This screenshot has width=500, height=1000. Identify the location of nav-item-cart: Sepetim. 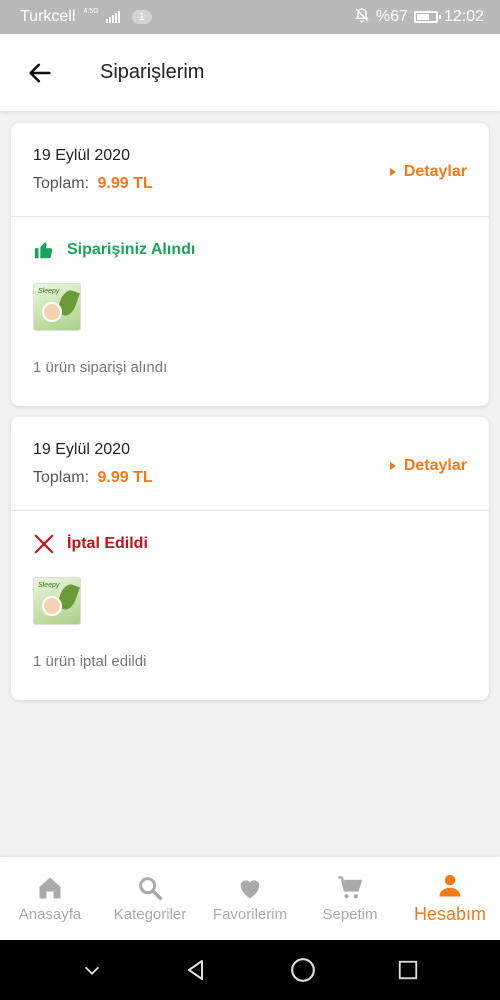
(350, 898).